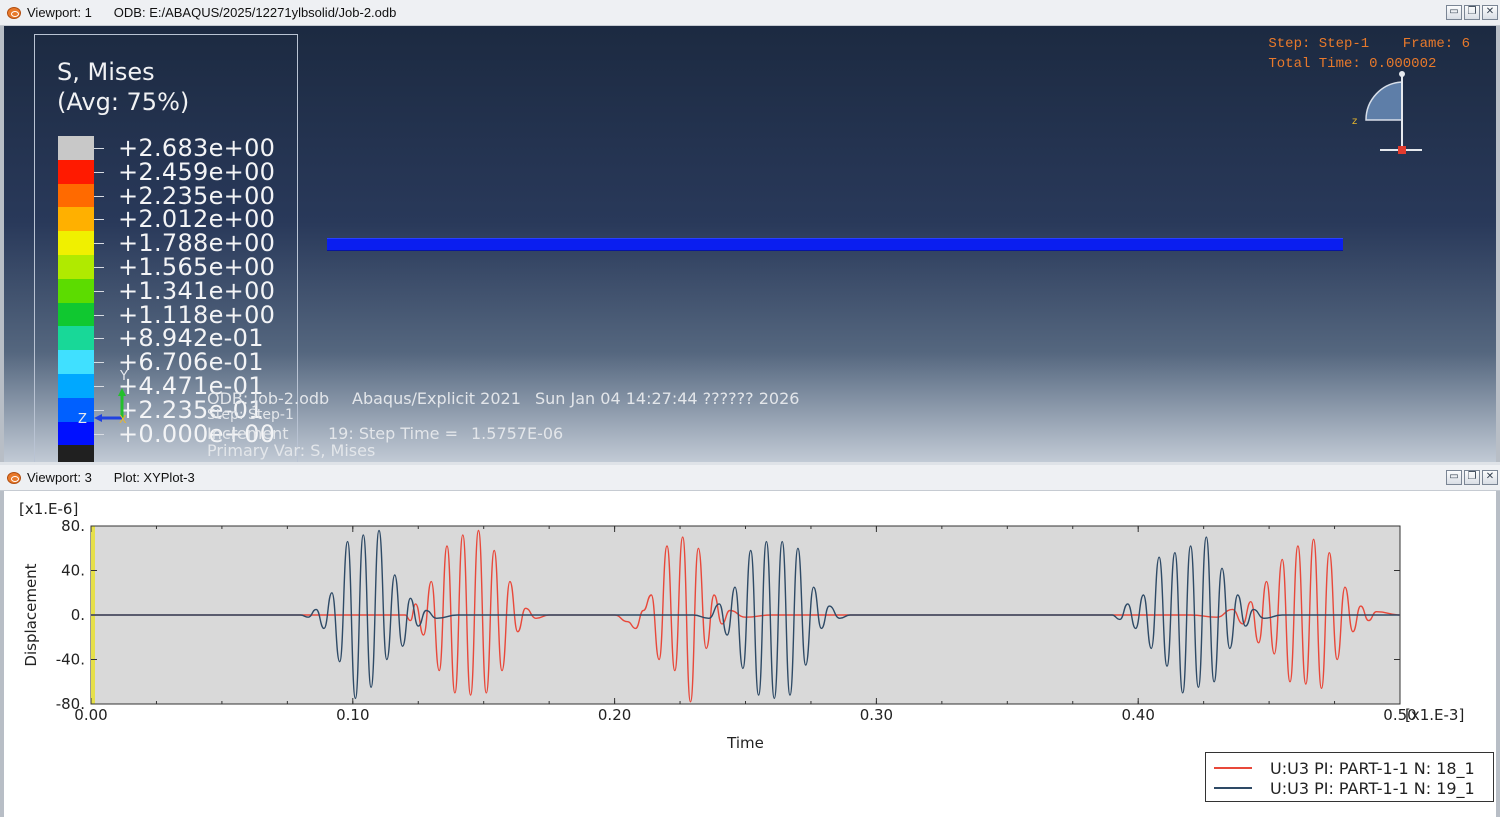  Describe the element at coordinates (154, 477) in the screenshot. I see `plot-name: Plot: XYPlot-3` at that location.